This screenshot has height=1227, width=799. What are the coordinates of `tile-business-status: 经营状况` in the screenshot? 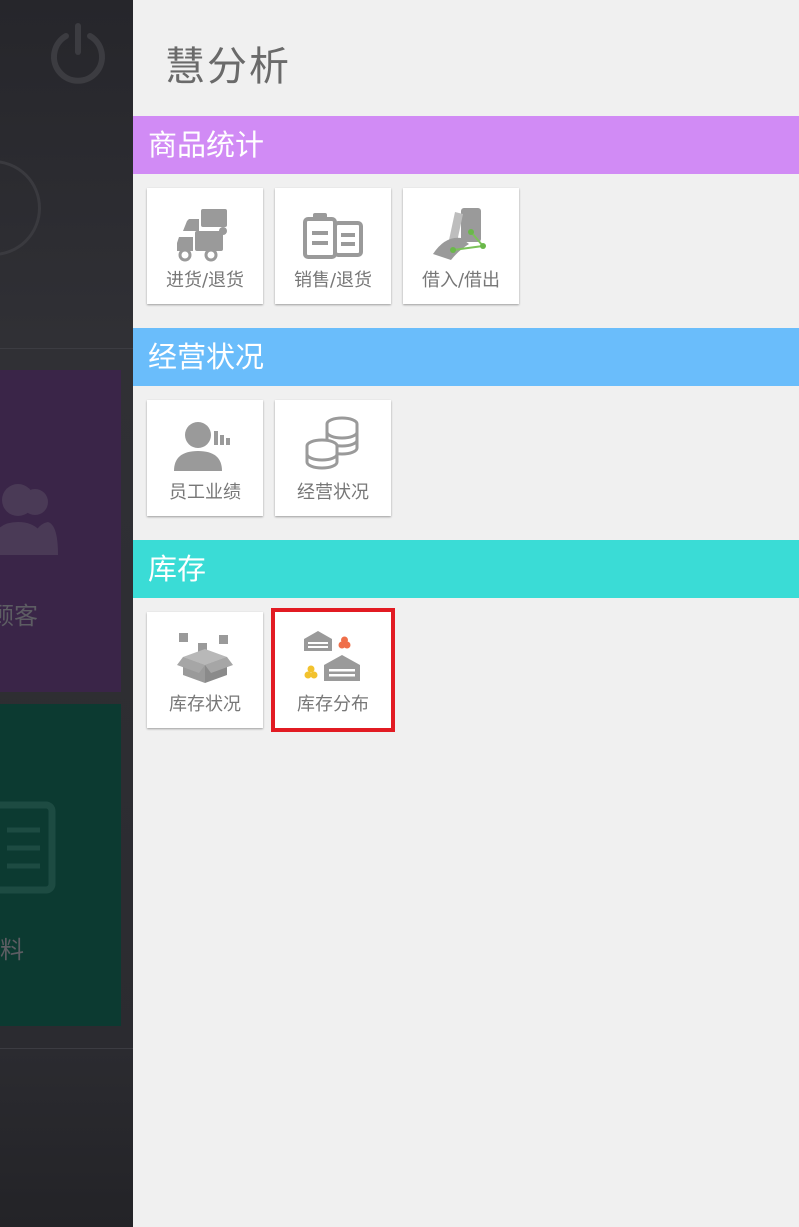 It's located at (333, 458).